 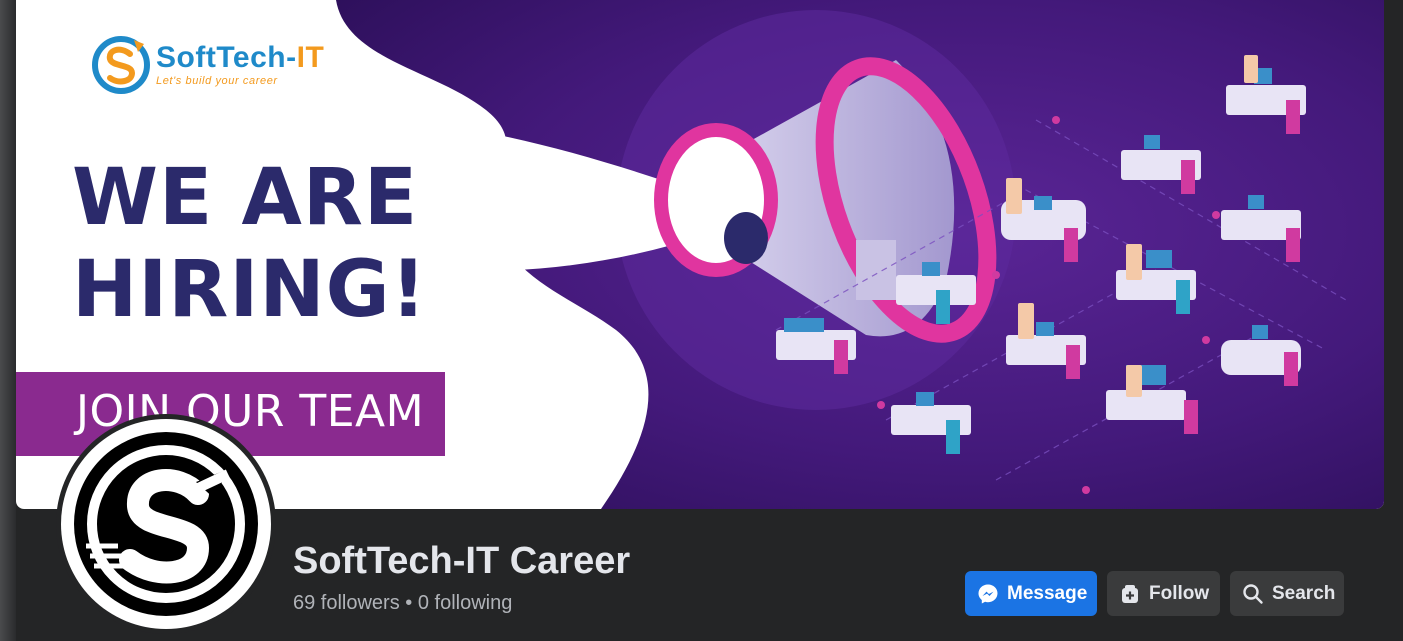 I want to click on softtech-avatar-logo-icon, so click(x=166, y=524).